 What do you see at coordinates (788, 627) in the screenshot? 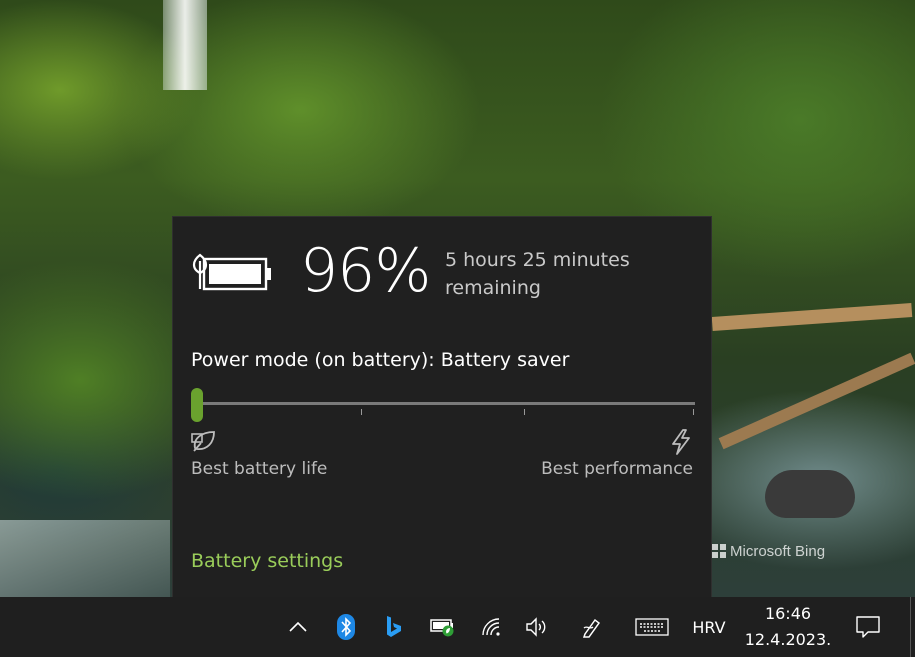
I see `clock-button: 16:46 12.4.2023.` at bounding box center [788, 627].